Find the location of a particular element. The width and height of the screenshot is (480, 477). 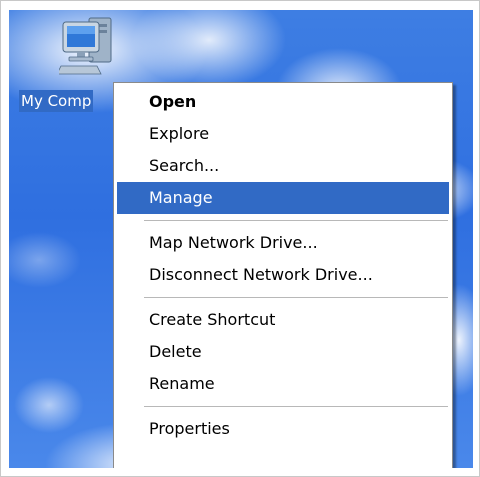

menu-item-explore: Explore is located at coordinates (283, 134).